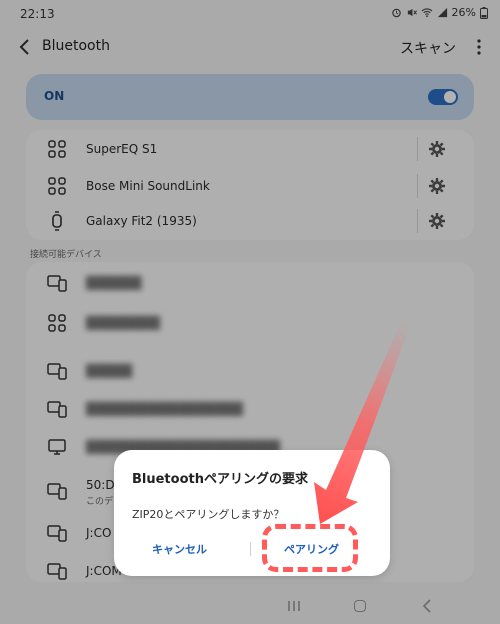 This screenshot has height=624, width=500. I want to click on highlight-box, so click(310, 548).